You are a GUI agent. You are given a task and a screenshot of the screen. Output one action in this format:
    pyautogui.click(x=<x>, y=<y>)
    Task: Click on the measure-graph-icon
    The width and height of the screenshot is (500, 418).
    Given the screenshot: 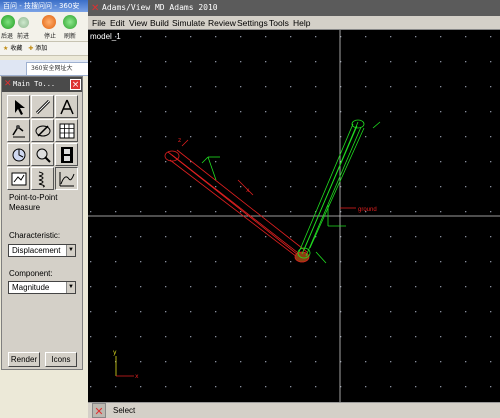 What is the action you would take?
    pyautogui.click(x=67, y=179)
    